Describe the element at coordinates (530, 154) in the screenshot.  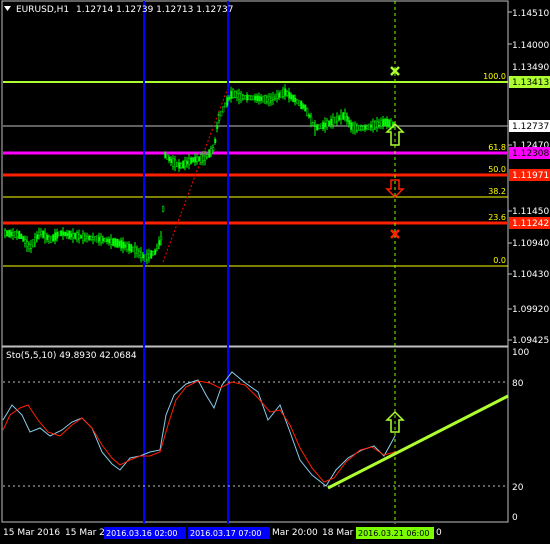
I see `fib-price-badge: 1.12308` at that location.